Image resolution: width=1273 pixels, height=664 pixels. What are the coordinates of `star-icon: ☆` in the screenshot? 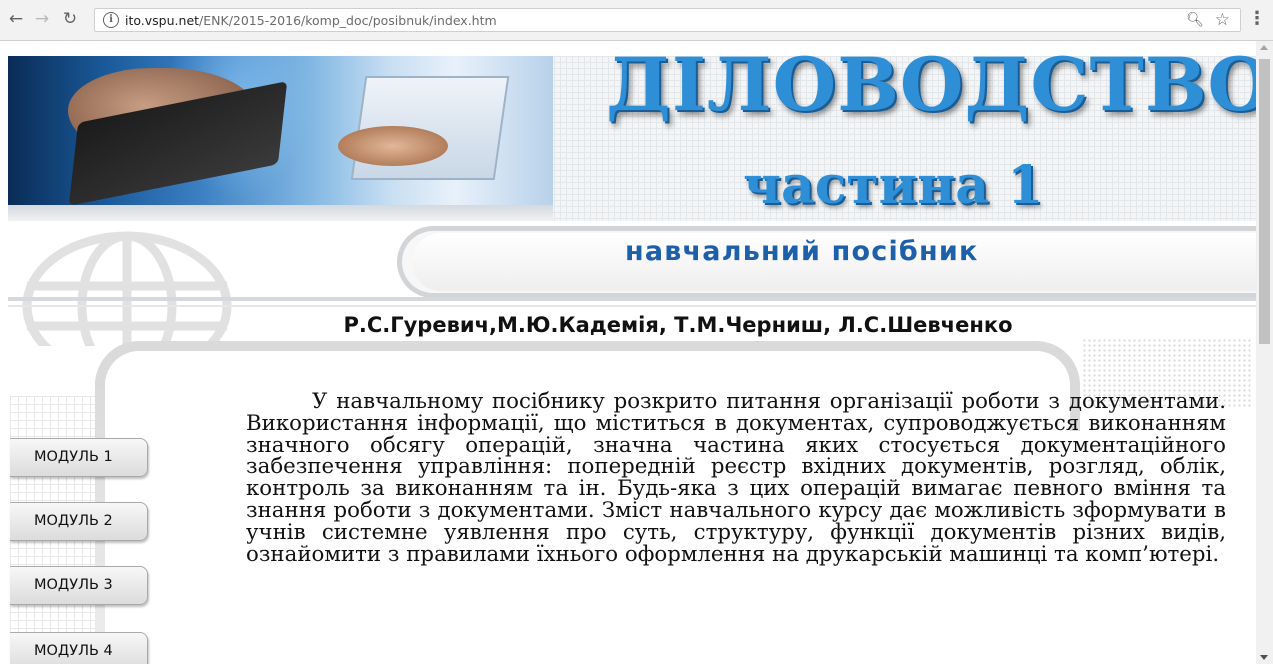 It's located at (1222, 20).